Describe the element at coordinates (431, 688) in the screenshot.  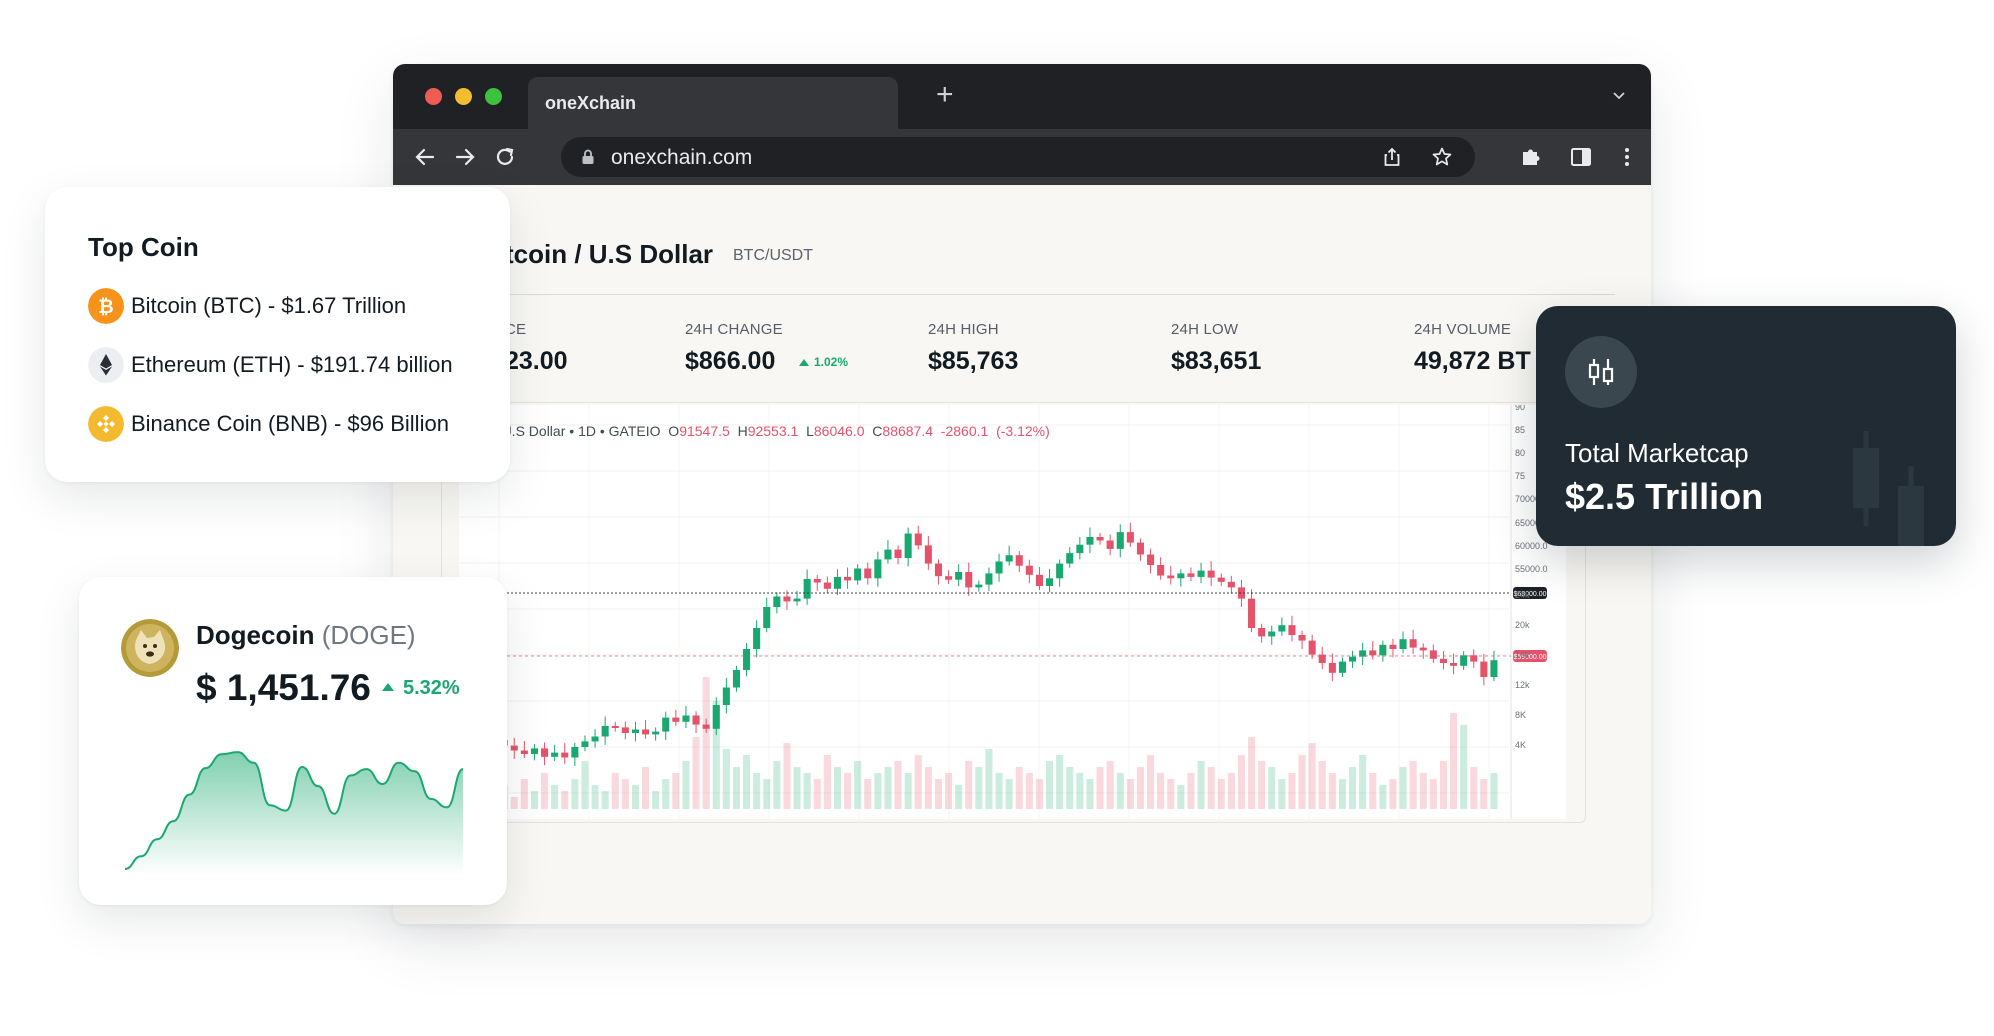
I see `dogecoin-change: 5.32%` at that location.